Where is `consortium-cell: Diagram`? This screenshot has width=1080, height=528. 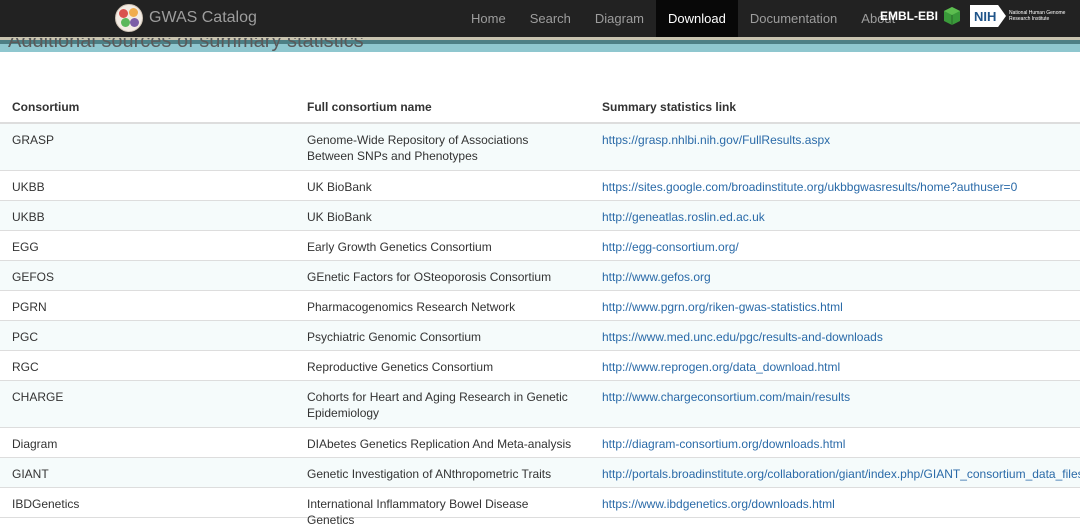
consortium-cell: Diagram is located at coordinates (35, 444).